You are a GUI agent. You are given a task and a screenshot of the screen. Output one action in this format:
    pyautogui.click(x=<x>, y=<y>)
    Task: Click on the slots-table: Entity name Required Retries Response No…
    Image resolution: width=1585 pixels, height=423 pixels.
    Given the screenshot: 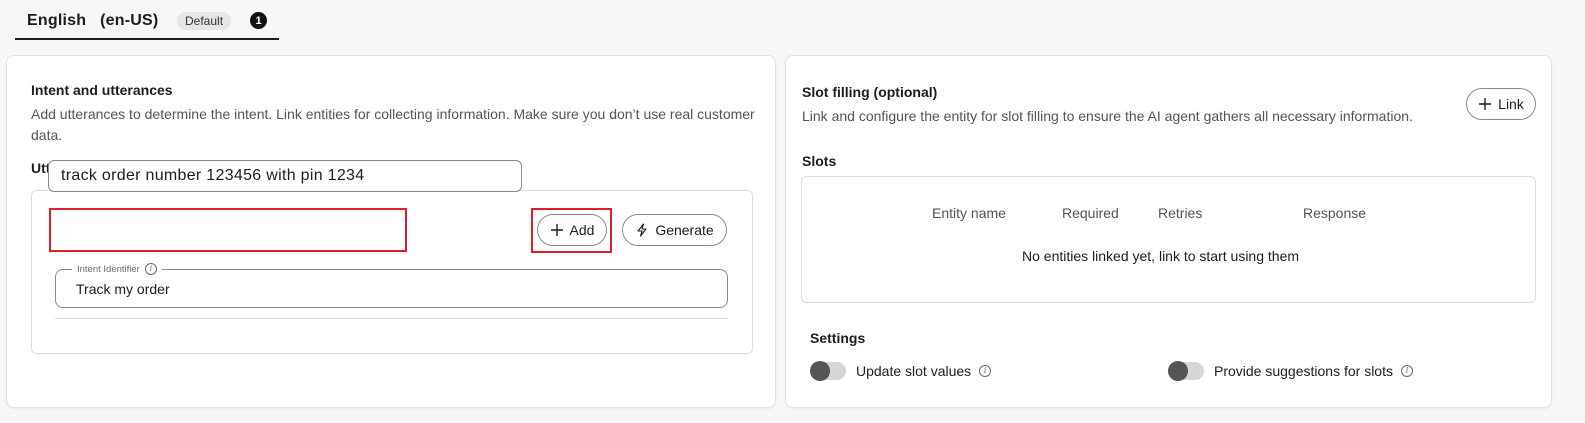 What is the action you would take?
    pyautogui.click(x=1168, y=239)
    